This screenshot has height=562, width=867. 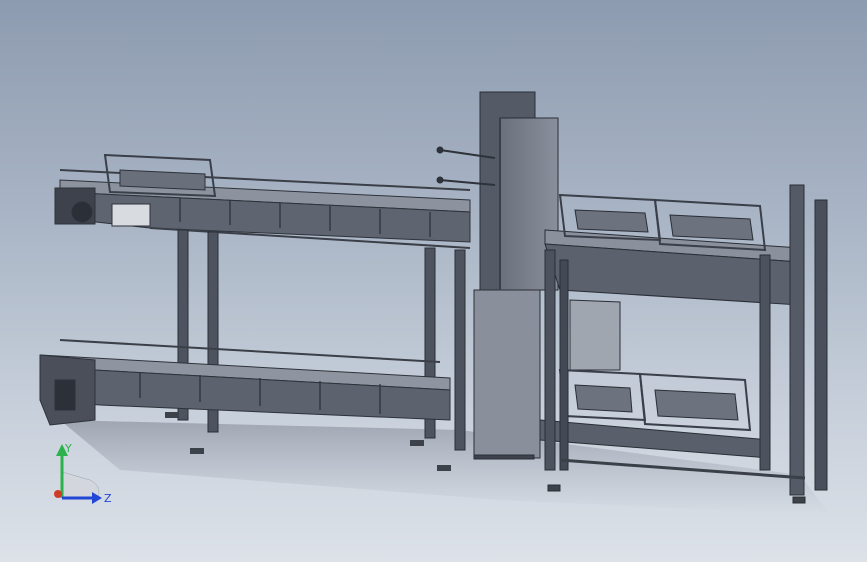 I want to click on upper-conveyor, so click(x=262, y=201).